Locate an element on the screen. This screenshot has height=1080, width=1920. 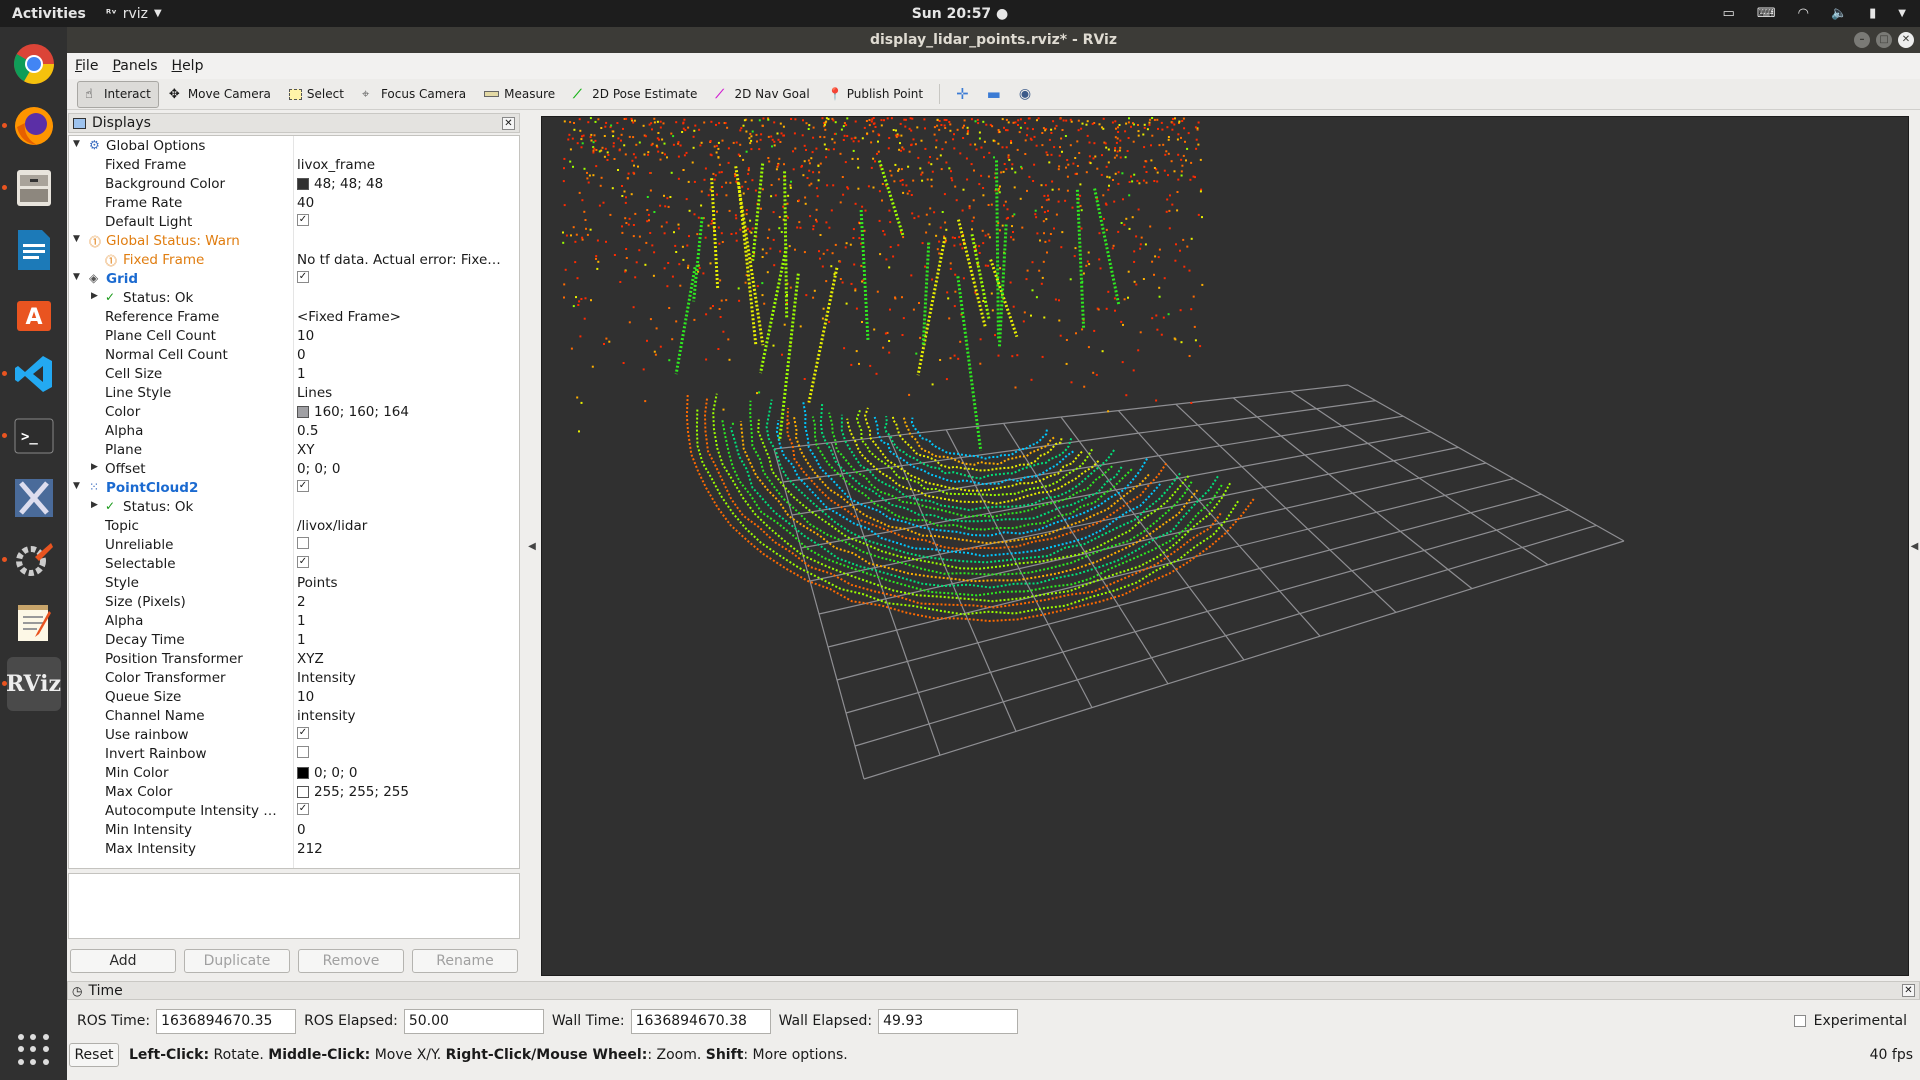
interact-tool: ☝ Interact is located at coordinates (118, 94).